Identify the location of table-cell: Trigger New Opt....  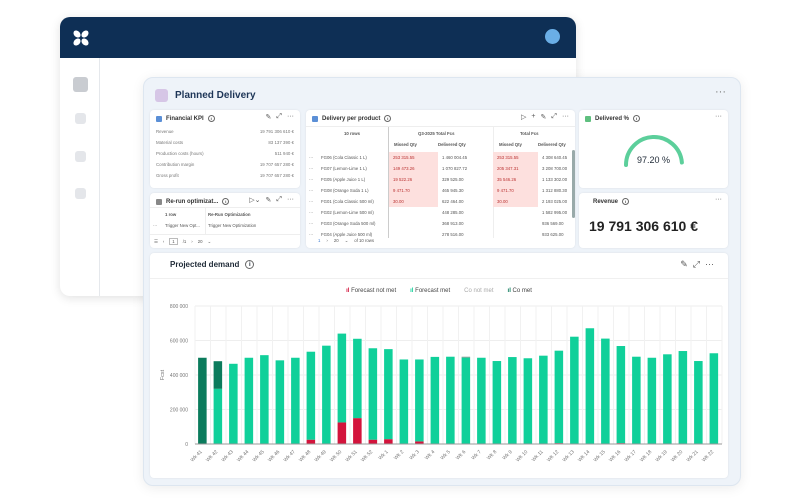
(182, 225).